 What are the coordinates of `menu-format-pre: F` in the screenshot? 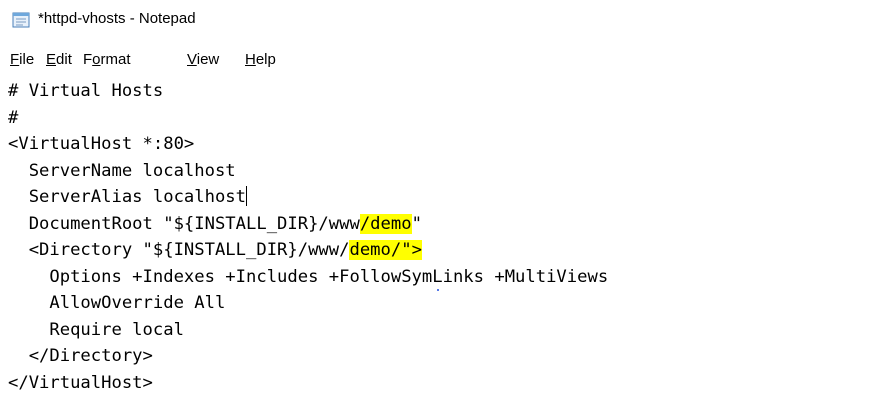 It's located at (88, 59).